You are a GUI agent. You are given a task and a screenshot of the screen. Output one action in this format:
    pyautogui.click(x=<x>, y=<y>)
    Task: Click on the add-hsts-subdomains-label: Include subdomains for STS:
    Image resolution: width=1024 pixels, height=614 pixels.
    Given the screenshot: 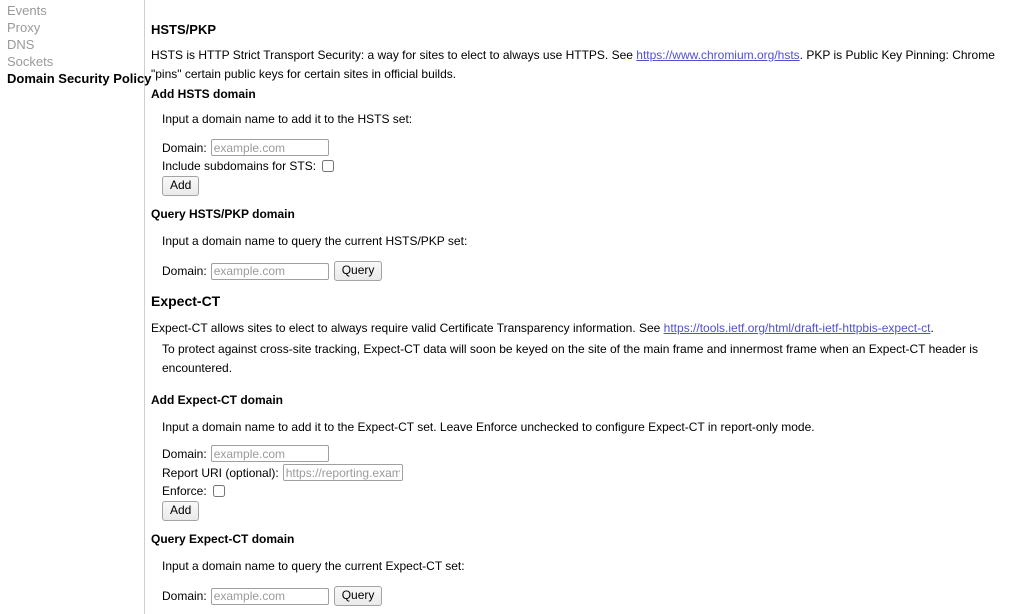 What is the action you would take?
    pyautogui.click(x=239, y=166)
    